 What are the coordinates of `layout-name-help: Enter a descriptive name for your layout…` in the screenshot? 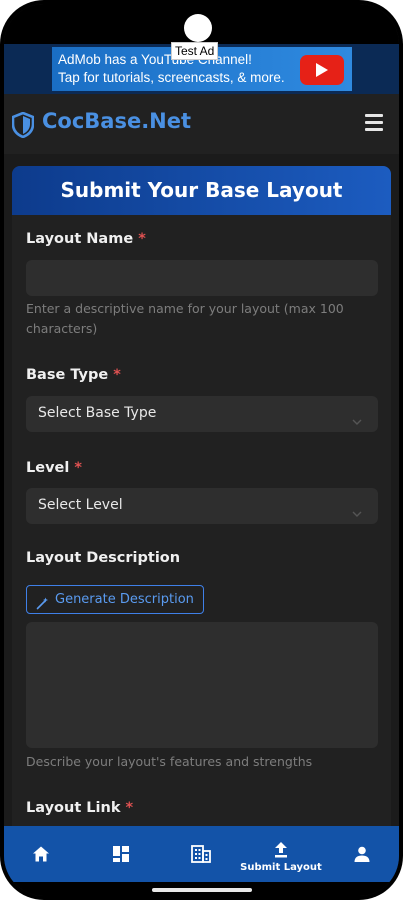 It's located at (185, 318).